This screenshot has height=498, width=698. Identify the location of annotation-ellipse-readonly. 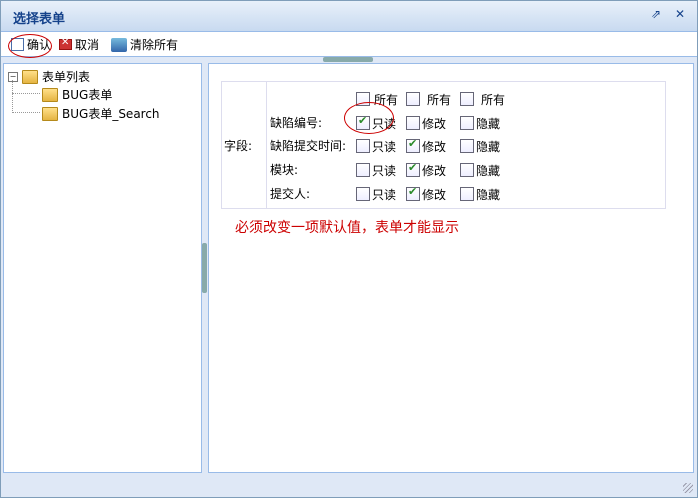
(369, 118).